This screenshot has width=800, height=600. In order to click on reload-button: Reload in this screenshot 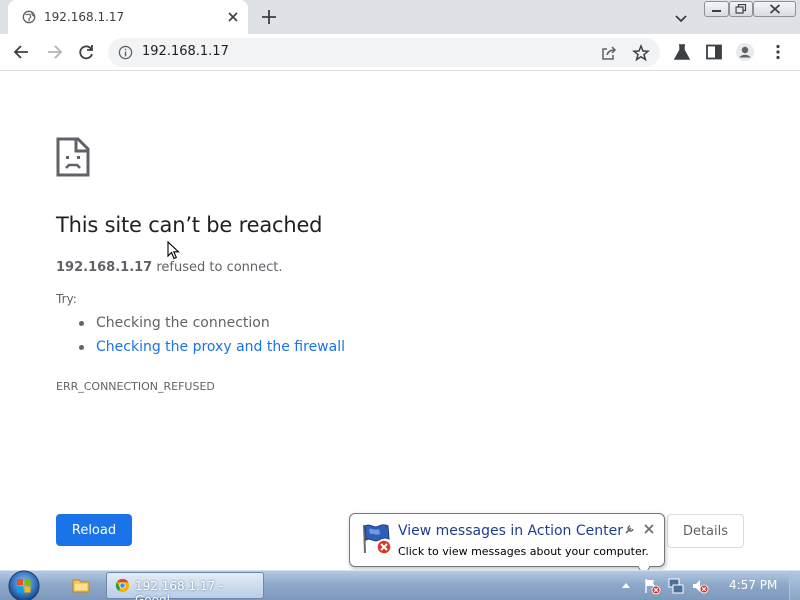, I will do `click(94, 530)`.